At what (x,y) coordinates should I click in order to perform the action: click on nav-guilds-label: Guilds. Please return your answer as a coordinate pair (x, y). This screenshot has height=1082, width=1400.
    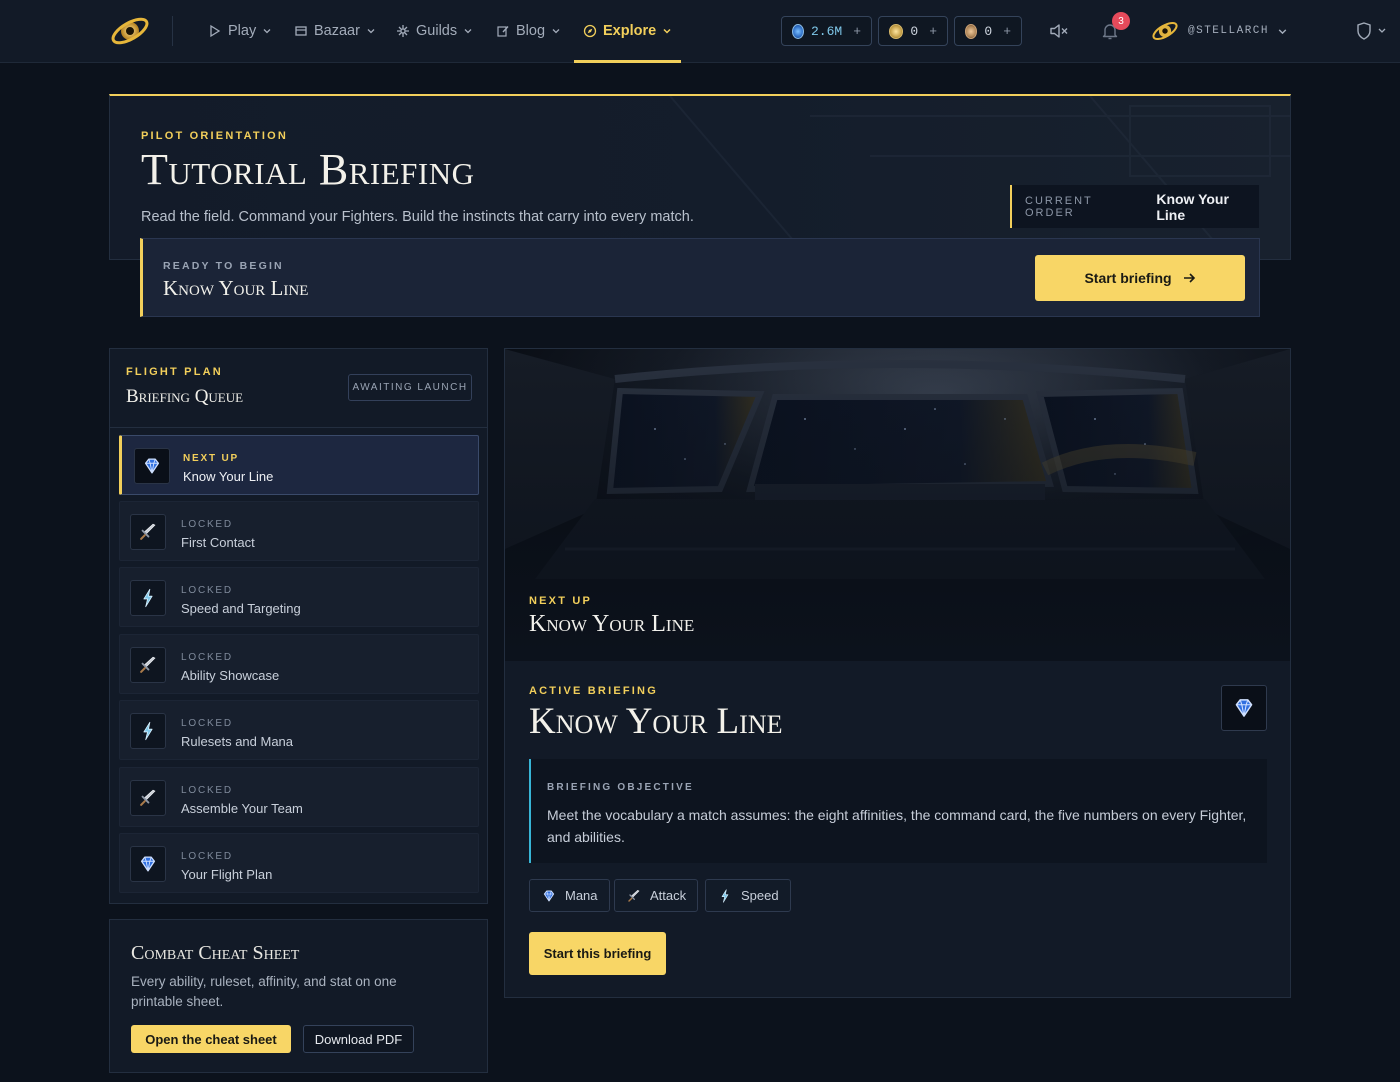
    Looking at the image, I should click on (437, 31).